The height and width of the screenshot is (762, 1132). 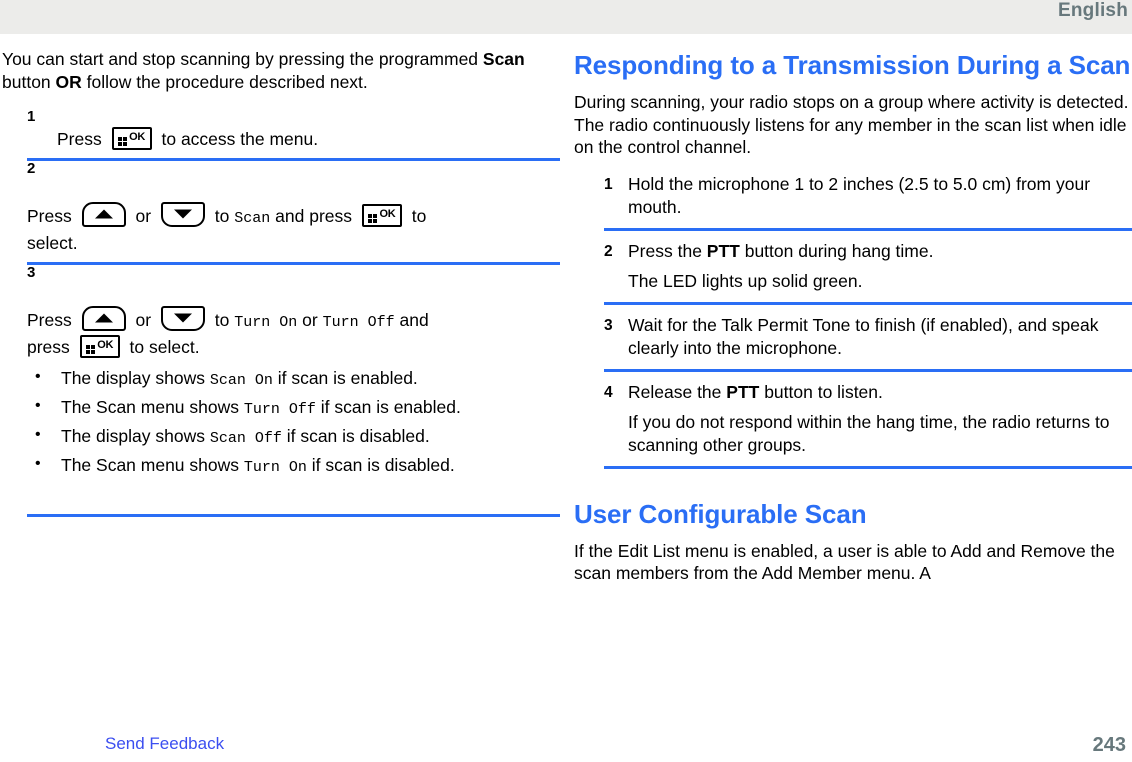 I want to click on step2-line1: Press or to Scan and press OK to, so click(x=293, y=216).